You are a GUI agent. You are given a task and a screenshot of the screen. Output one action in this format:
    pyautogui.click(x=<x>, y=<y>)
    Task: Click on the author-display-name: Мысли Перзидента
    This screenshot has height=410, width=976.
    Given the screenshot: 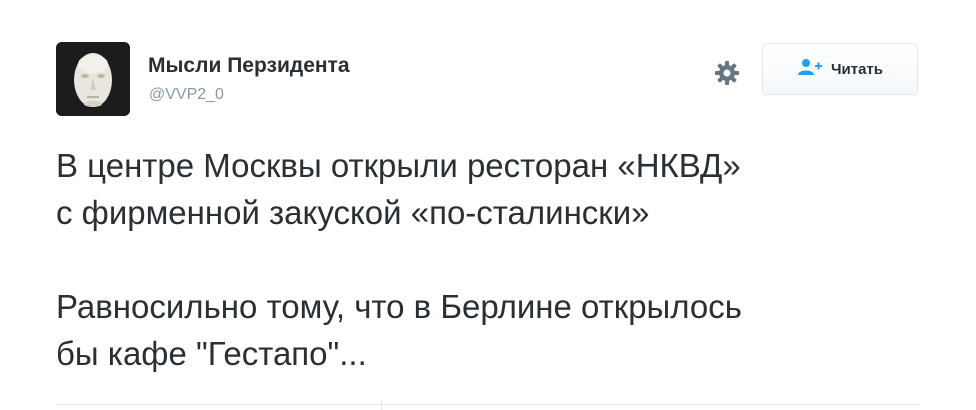 What is the action you would take?
    pyautogui.click(x=249, y=66)
    